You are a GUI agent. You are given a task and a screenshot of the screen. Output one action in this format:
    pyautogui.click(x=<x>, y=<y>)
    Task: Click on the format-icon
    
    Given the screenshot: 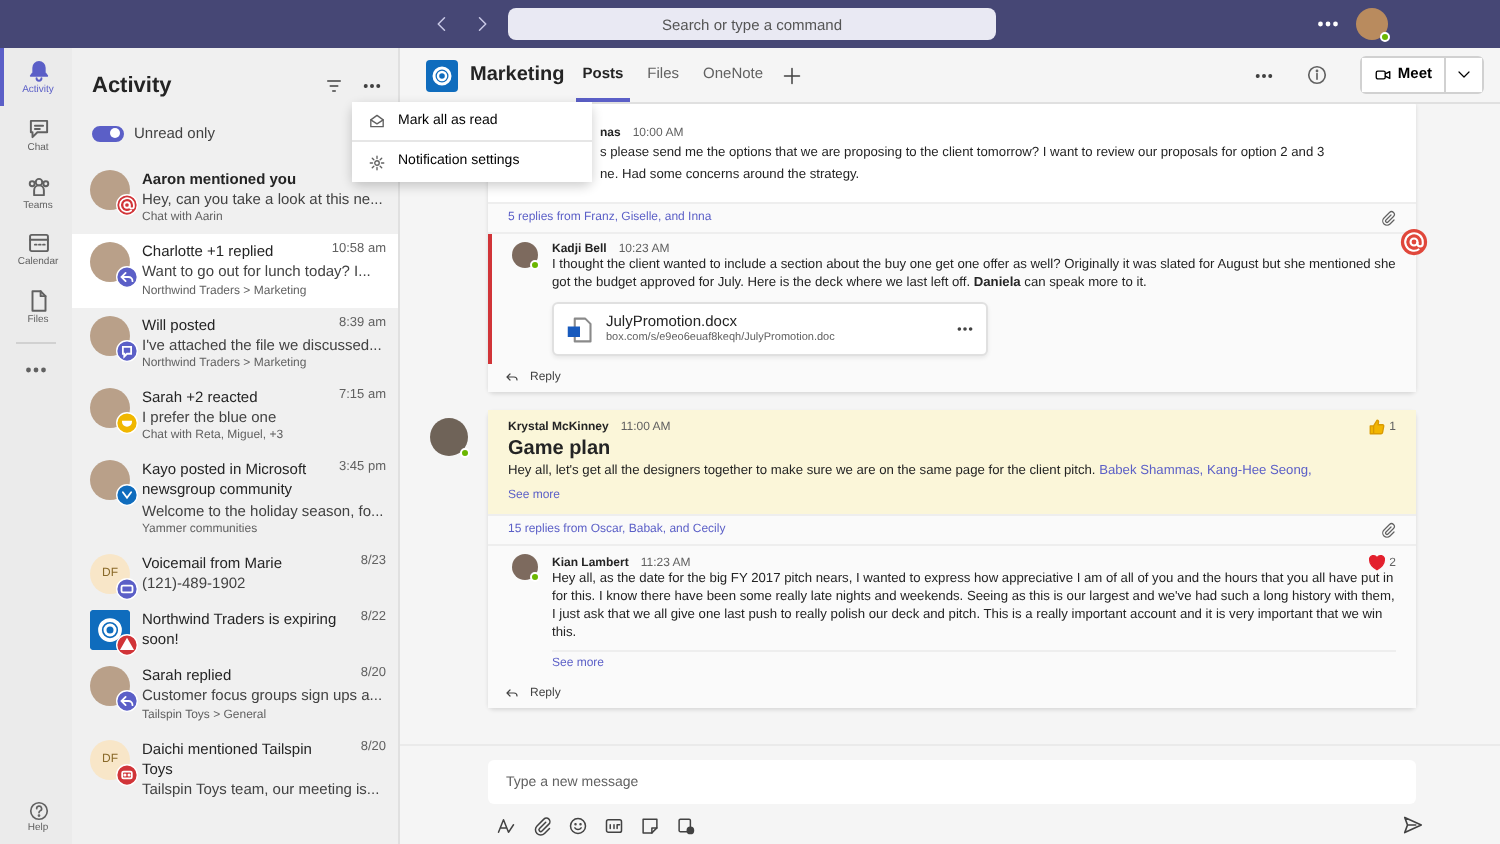 What is the action you would take?
    pyautogui.click(x=506, y=825)
    